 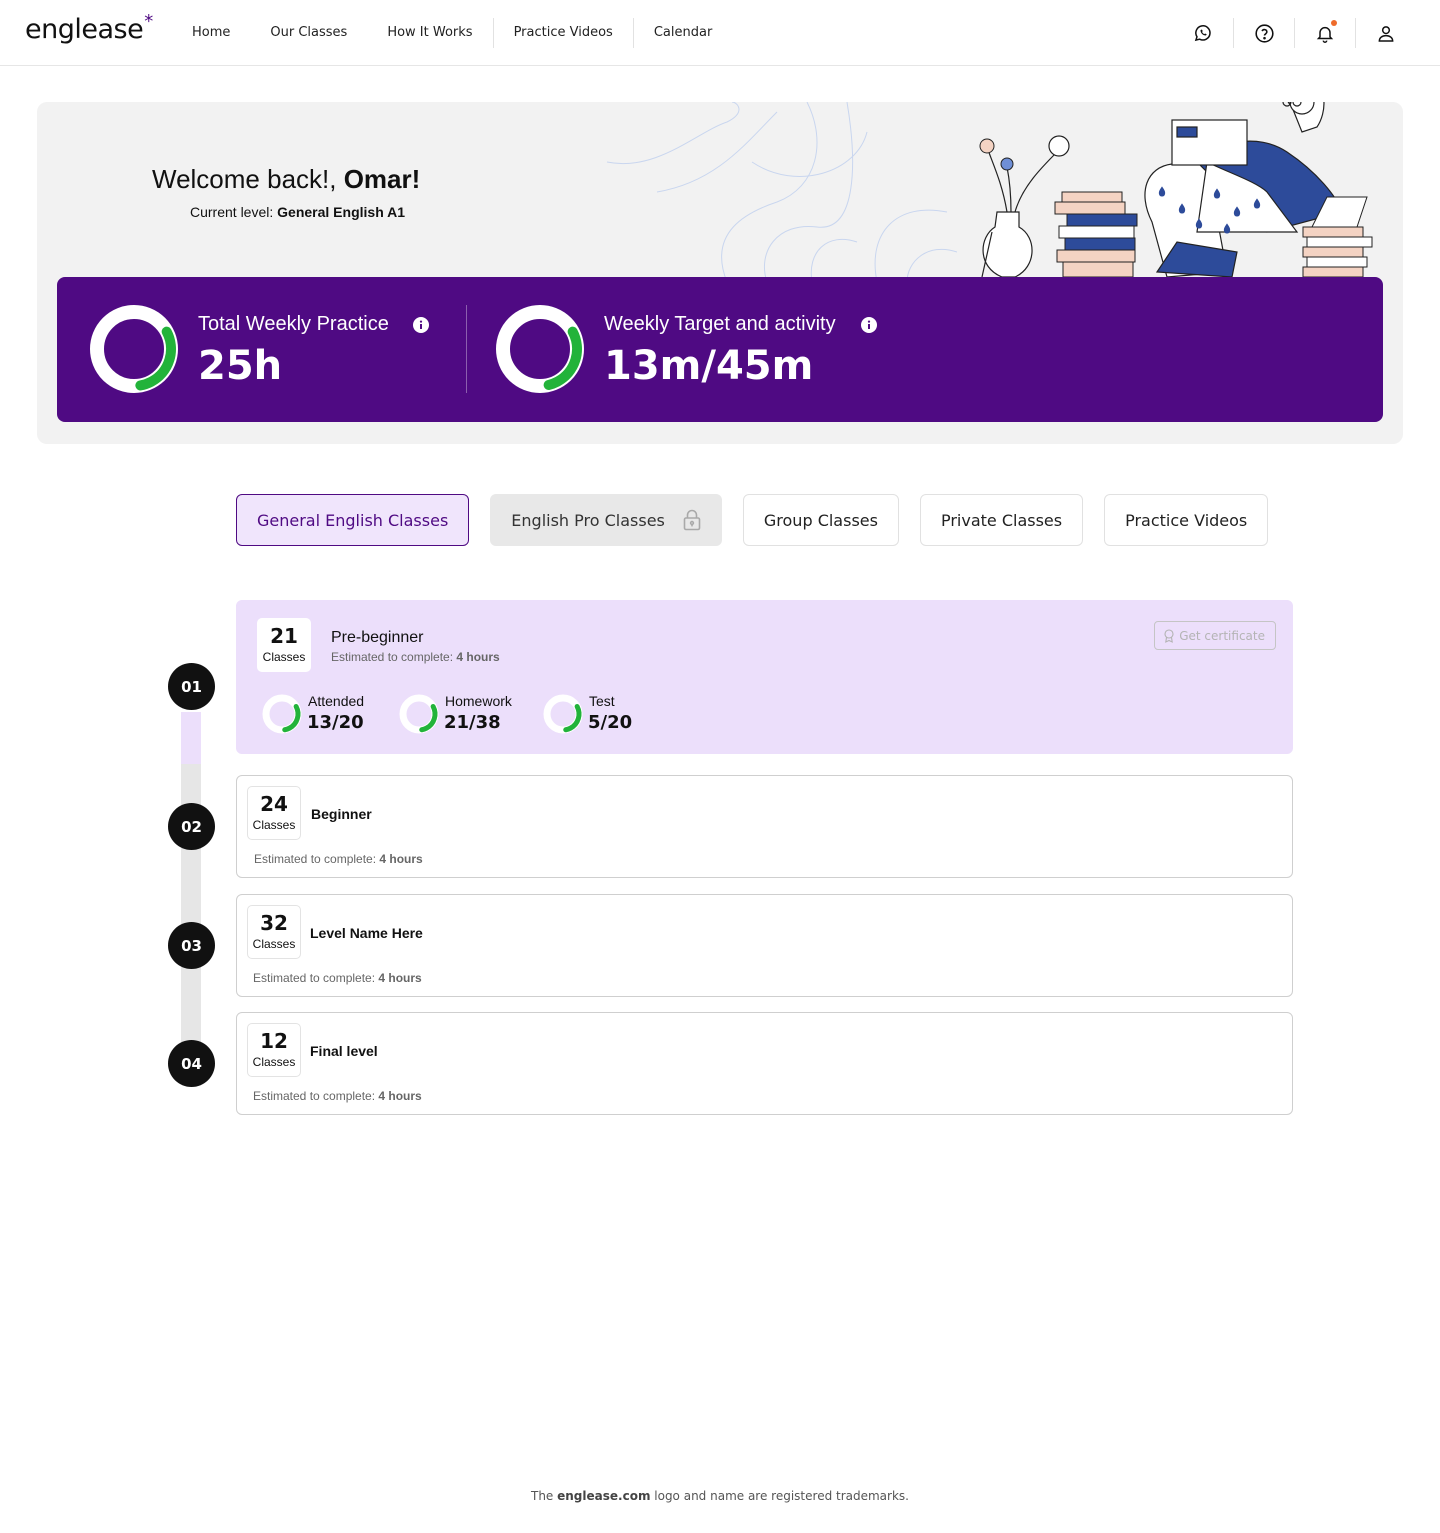 What do you see at coordinates (709, 366) in the screenshot?
I see `weekly-target-value: 13m/45m` at bounding box center [709, 366].